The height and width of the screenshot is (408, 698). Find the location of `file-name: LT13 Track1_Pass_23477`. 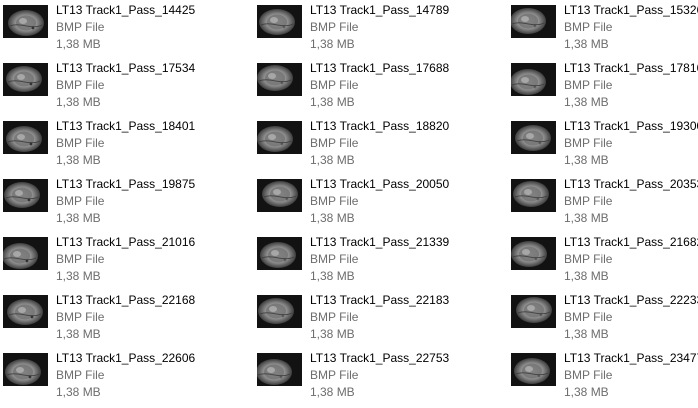

file-name: LT13 Track1_Pass_23477 is located at coordinates (631, 358).